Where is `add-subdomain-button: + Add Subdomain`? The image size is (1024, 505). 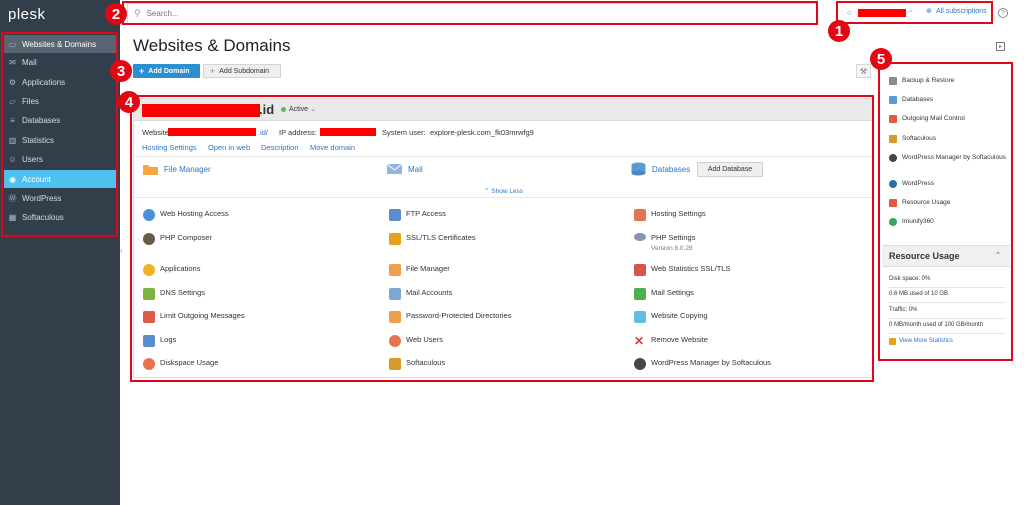 add-subdomain-button: + Add Subdomain is located at coordinates (242, 71).